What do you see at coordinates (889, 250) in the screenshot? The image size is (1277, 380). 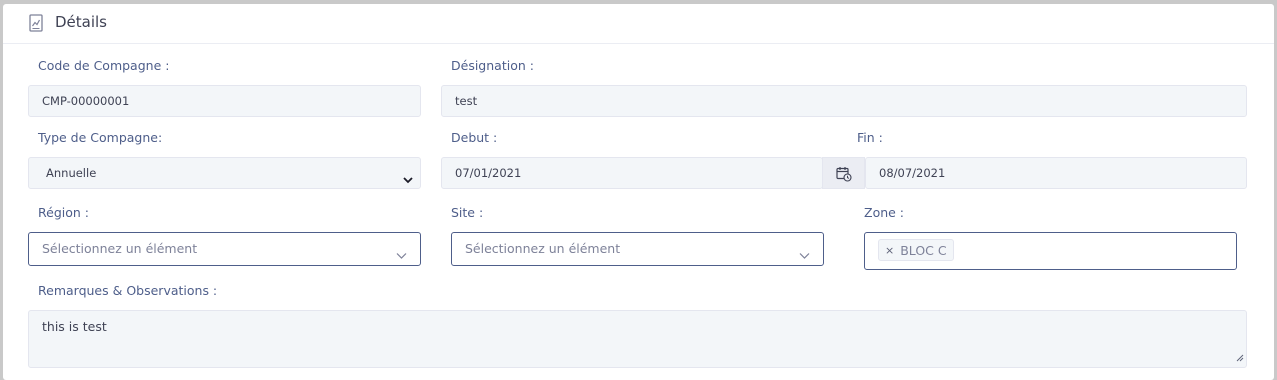 I see `remove-tag-icon: ×` at bounding box center [889, 250].